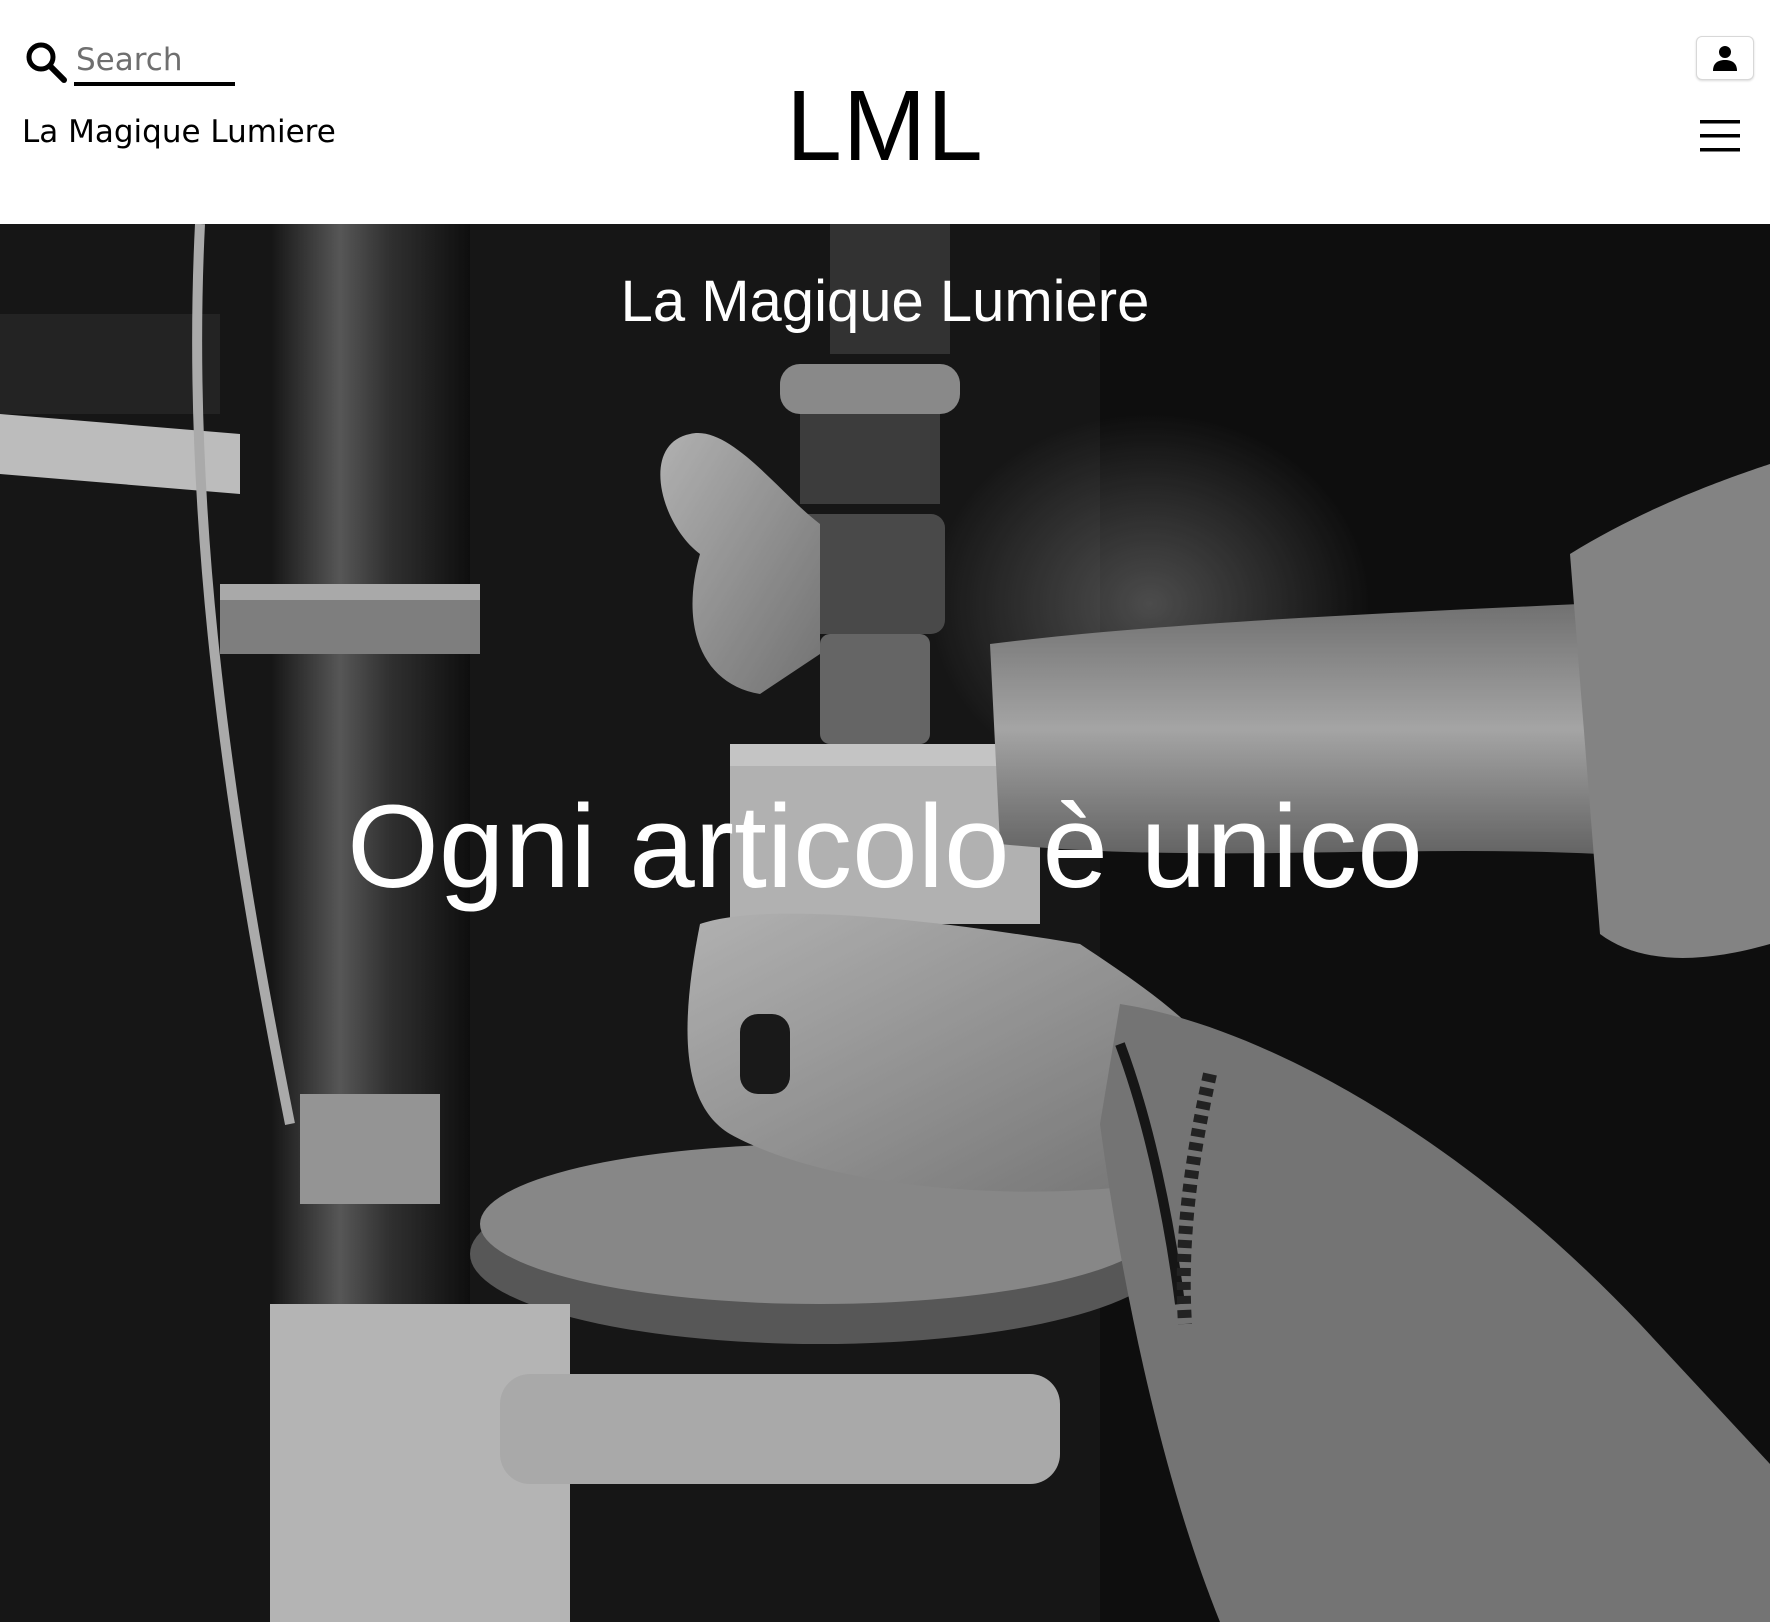 Image resolution: width=1770 pixels, height=1622 pixels. I want to click on menu-button, so click(1720, 136).